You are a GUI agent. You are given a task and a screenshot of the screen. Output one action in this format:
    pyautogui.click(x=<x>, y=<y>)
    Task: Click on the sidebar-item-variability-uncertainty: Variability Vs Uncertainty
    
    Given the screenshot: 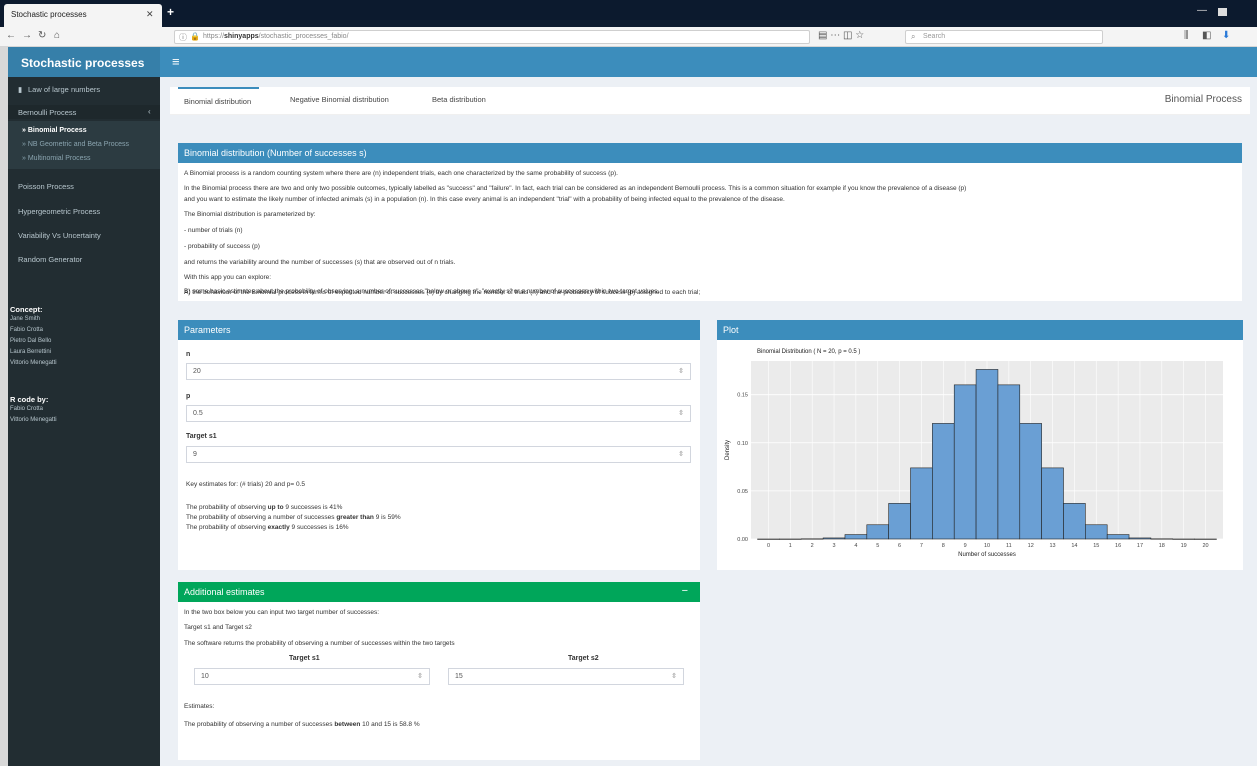 What is the action you would take?
    pyautogui.click(x=84, y=235)
    